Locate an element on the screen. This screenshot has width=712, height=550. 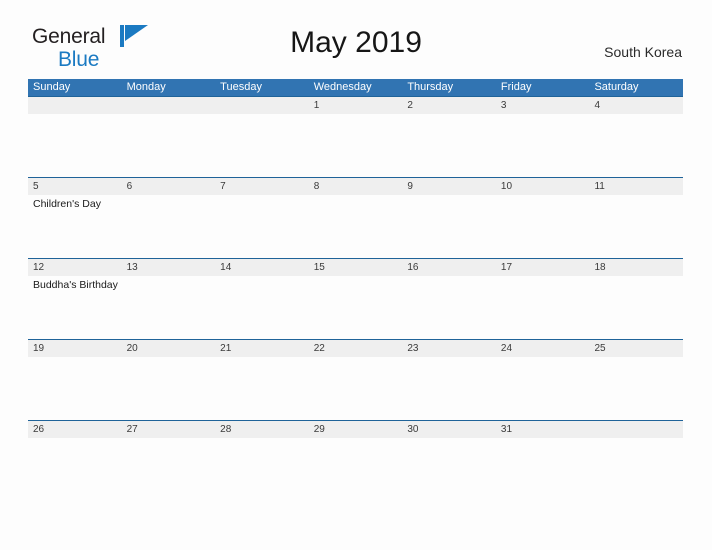
weekday-header-thursday: Thursday is located at coordinates (430, 87).